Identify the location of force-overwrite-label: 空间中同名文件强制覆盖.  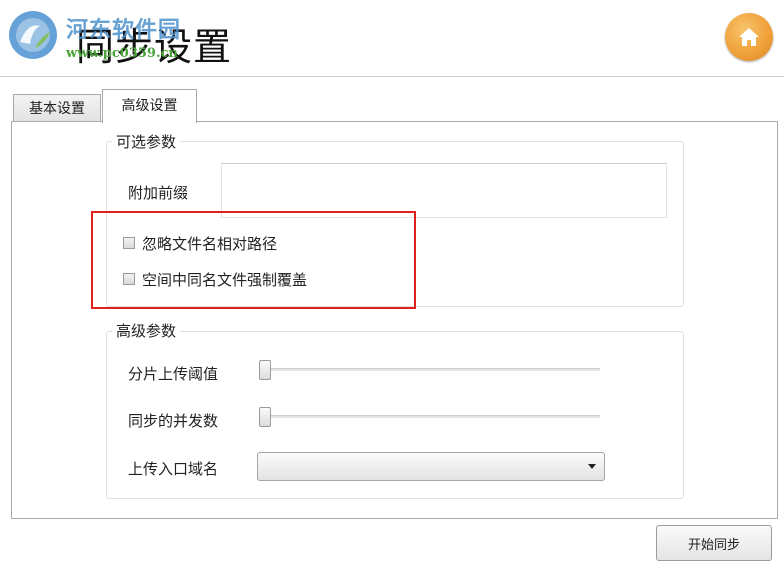
(224, 279).